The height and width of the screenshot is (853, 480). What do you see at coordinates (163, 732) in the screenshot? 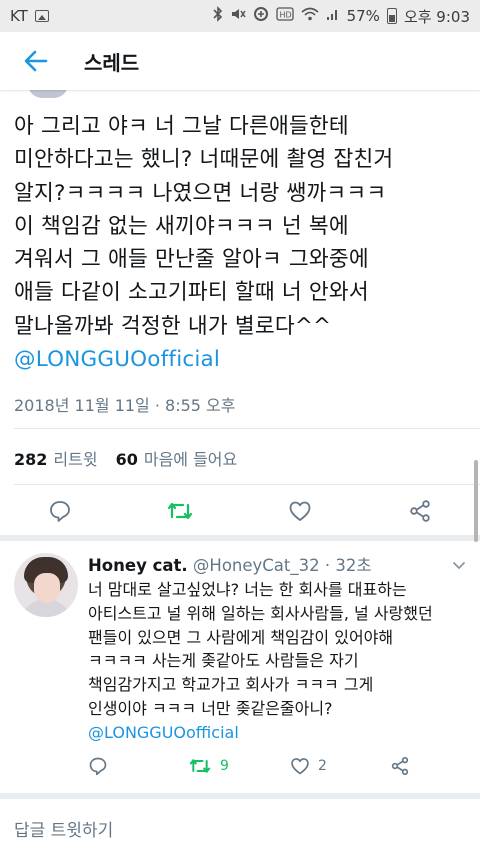
I see `reply-mention-link: @LONGGUOofficial` at bounding box center [163, 732].